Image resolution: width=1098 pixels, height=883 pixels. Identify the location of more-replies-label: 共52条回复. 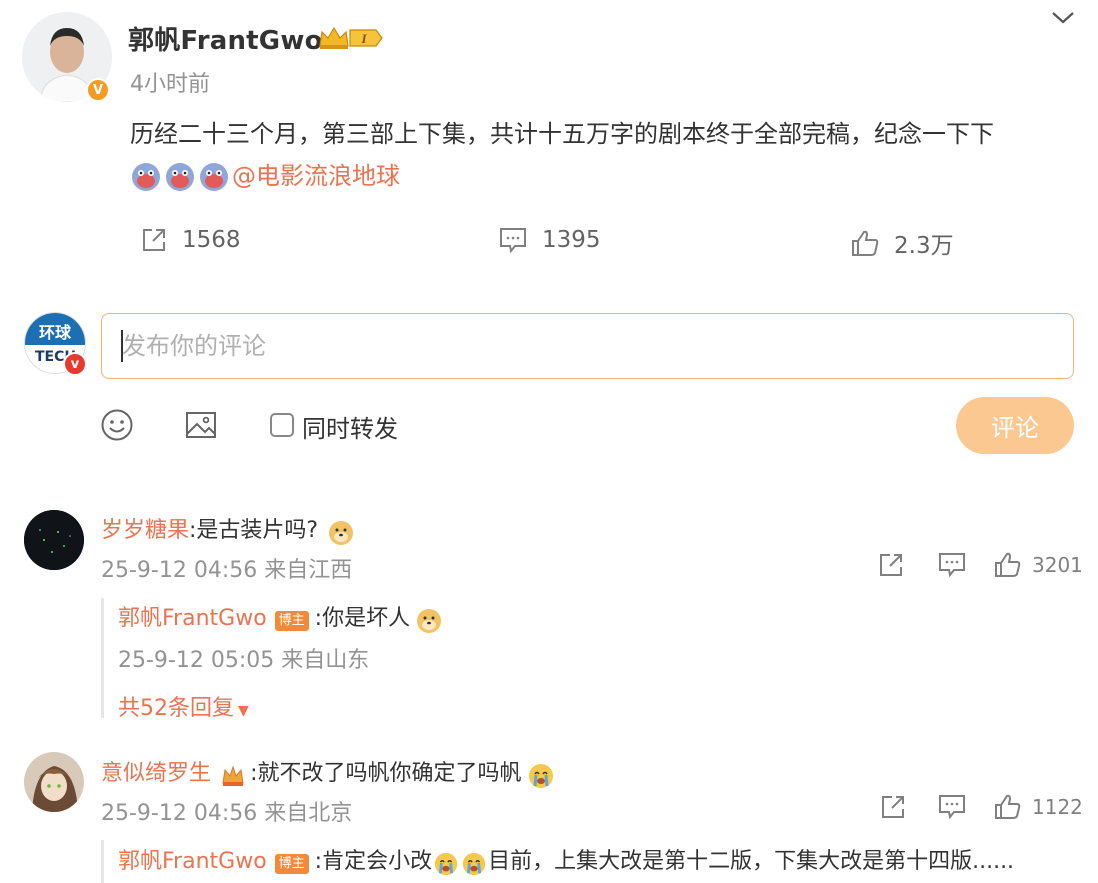
(176, 708).